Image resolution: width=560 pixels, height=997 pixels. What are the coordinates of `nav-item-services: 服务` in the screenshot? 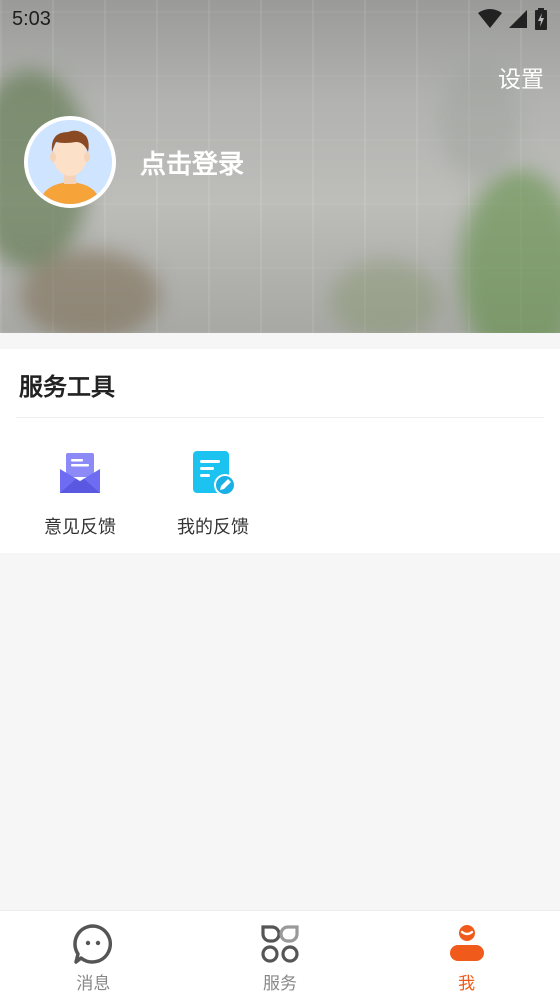 It's located at (280, 954).